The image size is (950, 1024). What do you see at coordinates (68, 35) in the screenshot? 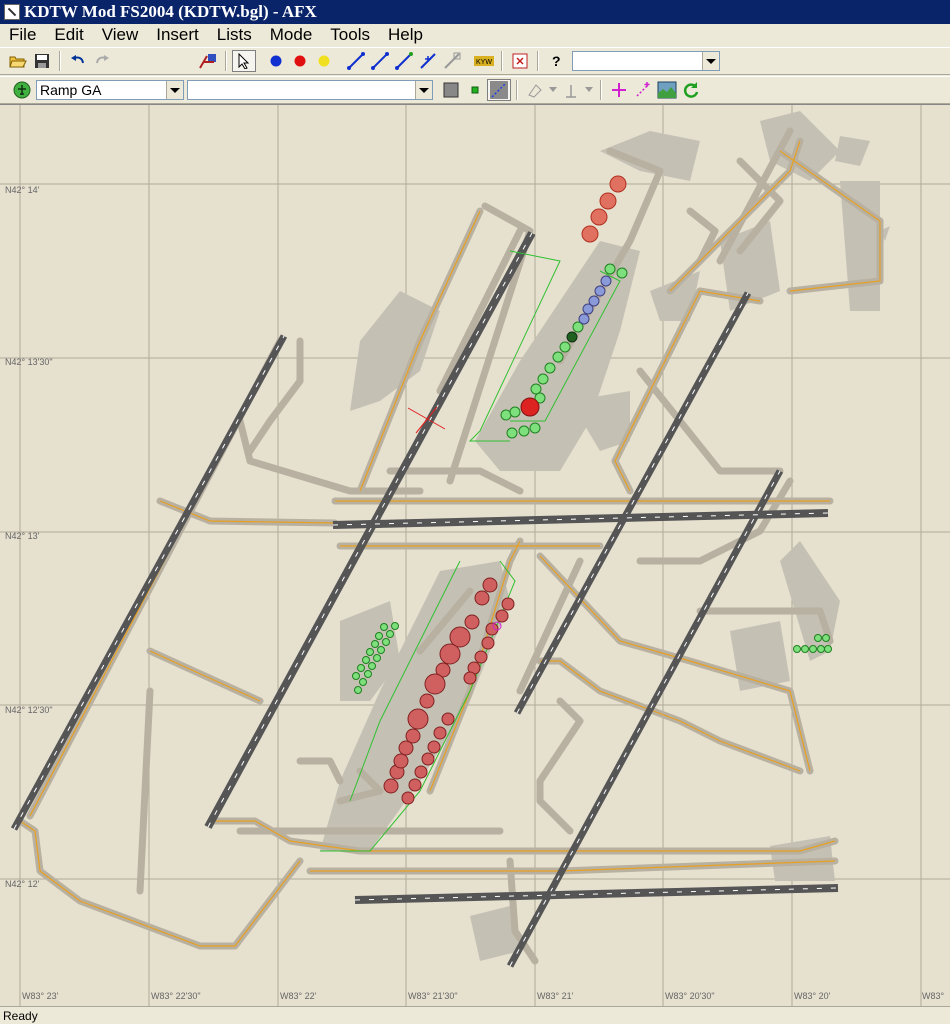
I see `menu-edit: Edit` at bounding box center [68, 35].